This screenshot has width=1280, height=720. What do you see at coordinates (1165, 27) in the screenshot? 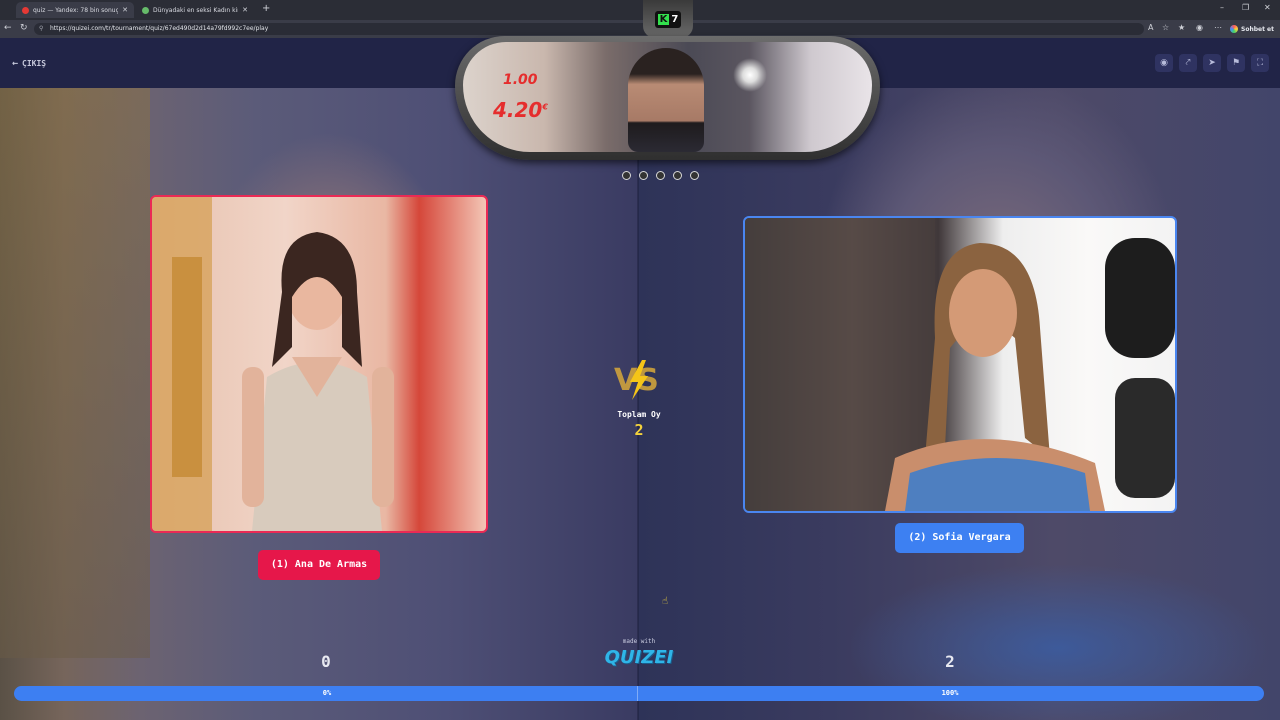
I see `favorite-star-icon: ☆` at bounding box center [1165, 27].